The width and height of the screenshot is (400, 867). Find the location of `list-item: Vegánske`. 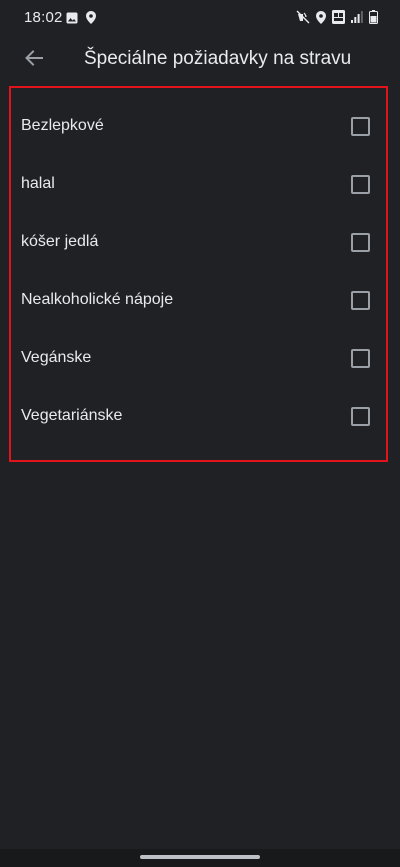

list-item: Vegánske is located at coordinates (198, 359).